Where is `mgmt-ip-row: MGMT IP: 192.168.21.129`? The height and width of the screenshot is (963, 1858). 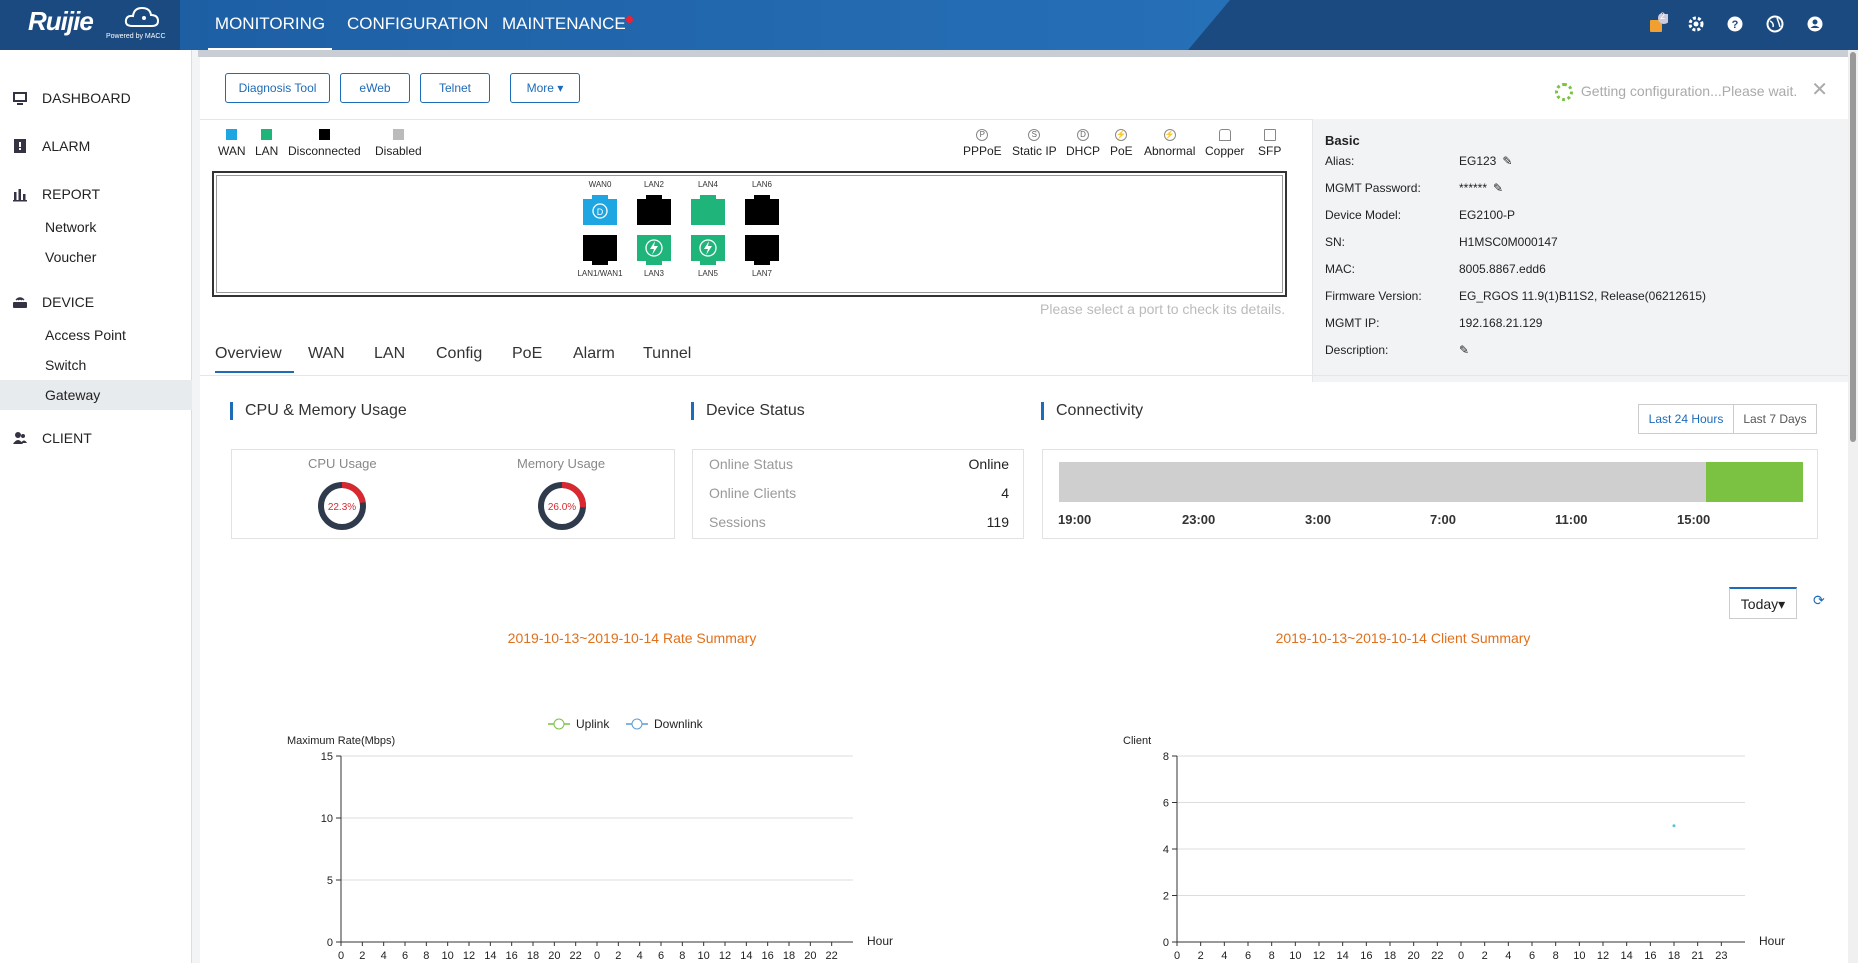
mgmt-ip-row: MGMT IP: 192.168.21.129 is located at coordinates (1433, 323).